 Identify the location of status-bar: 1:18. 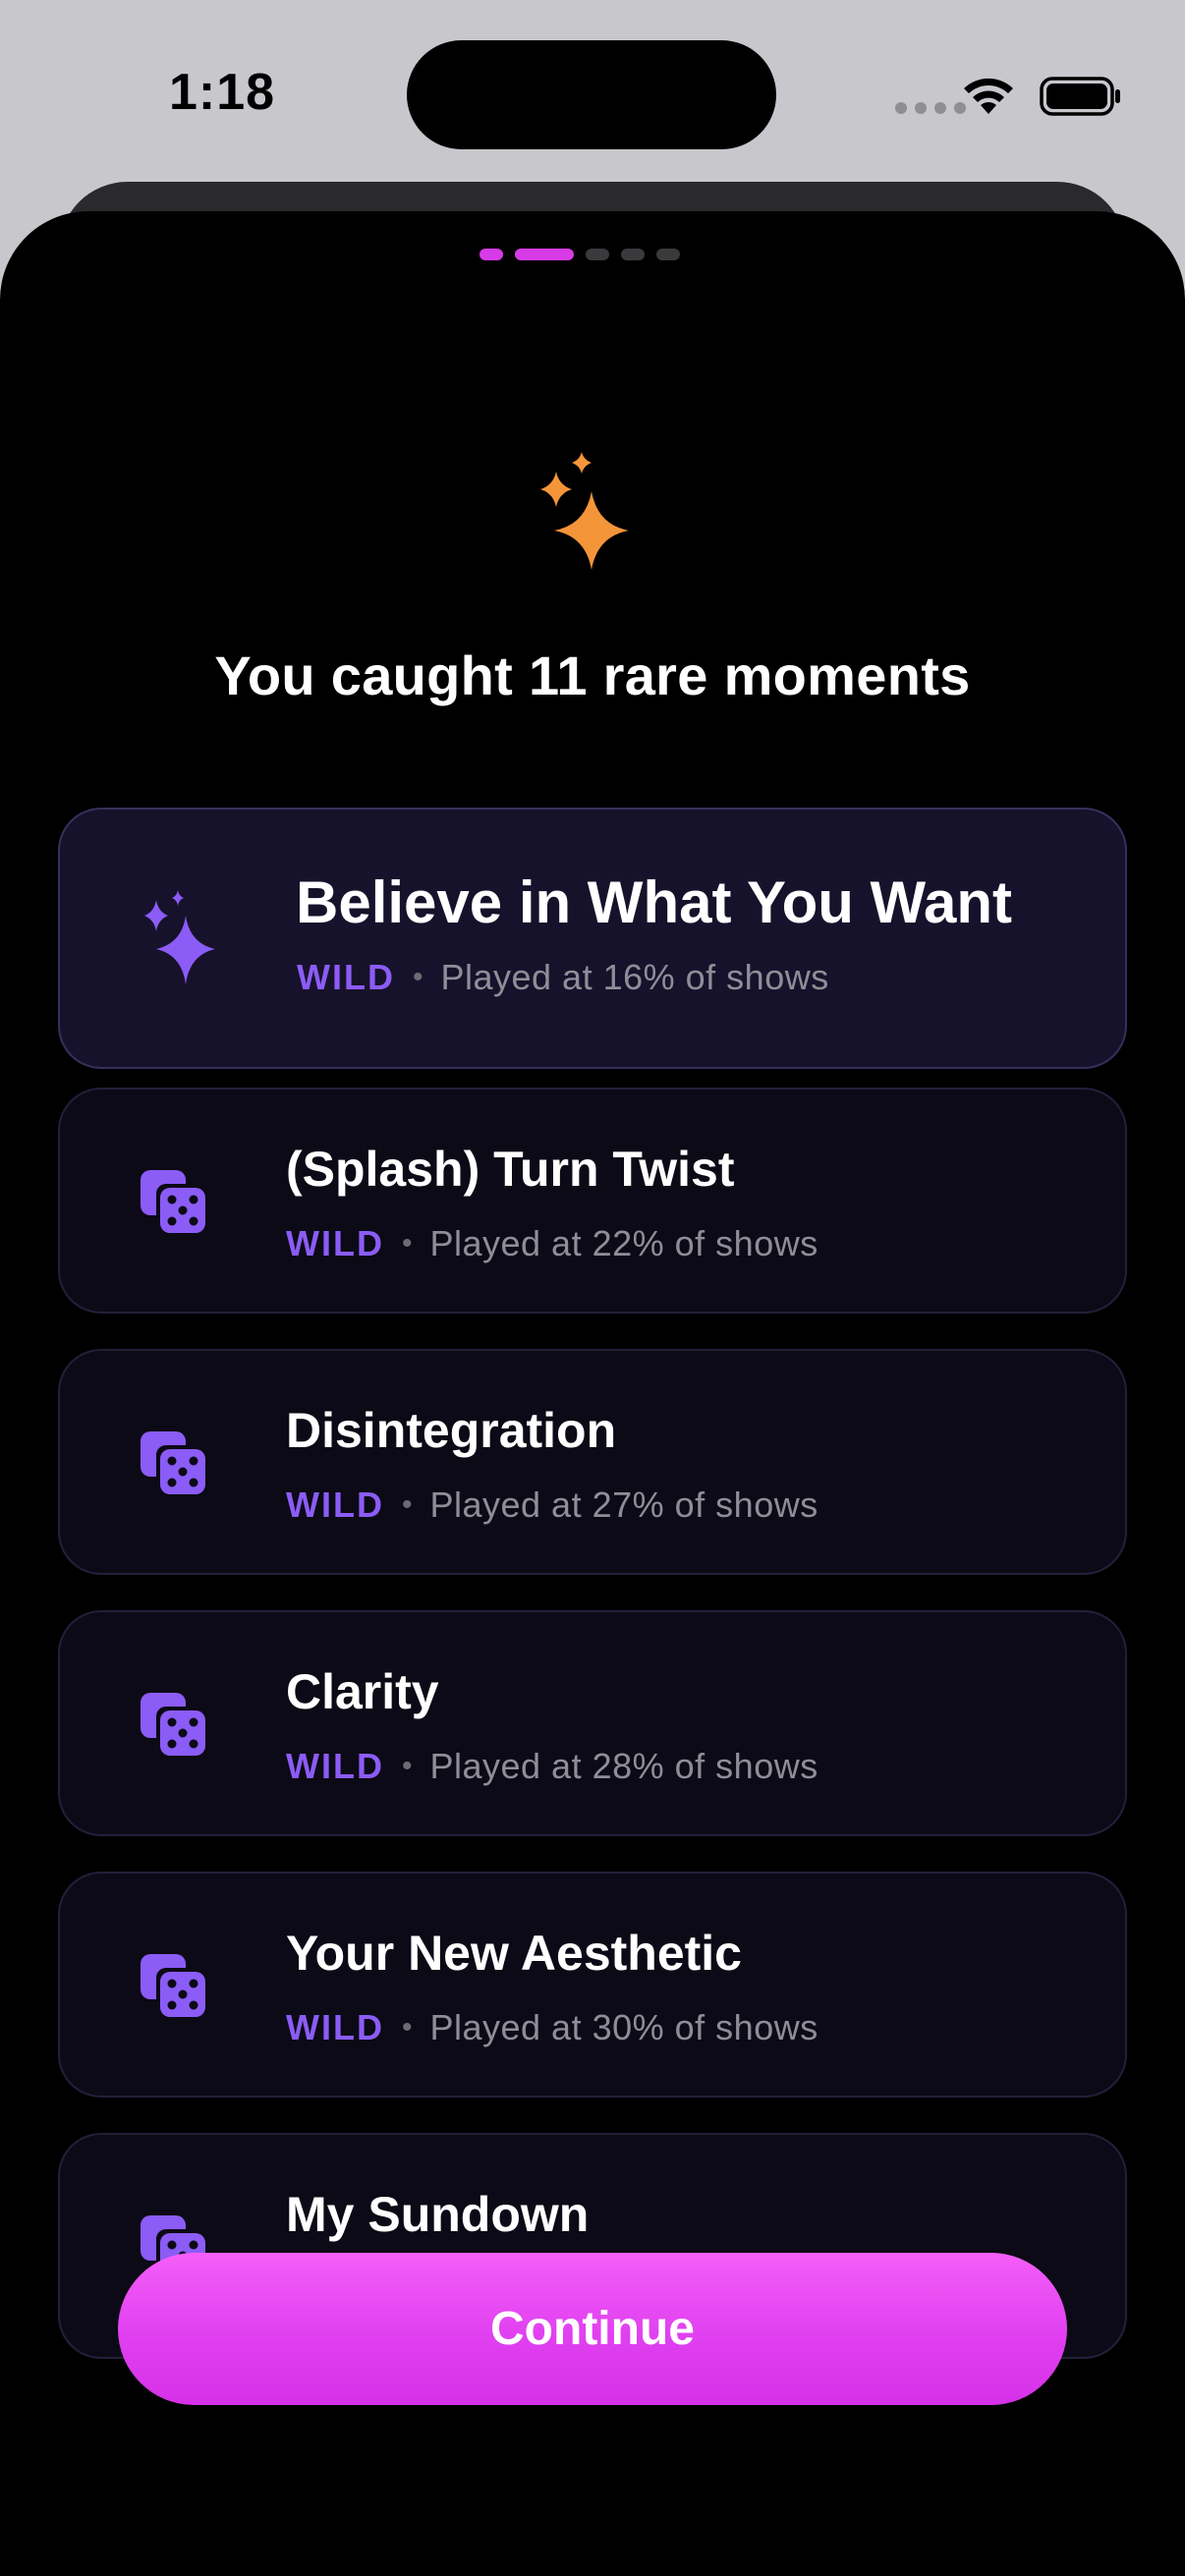
(592, 93).